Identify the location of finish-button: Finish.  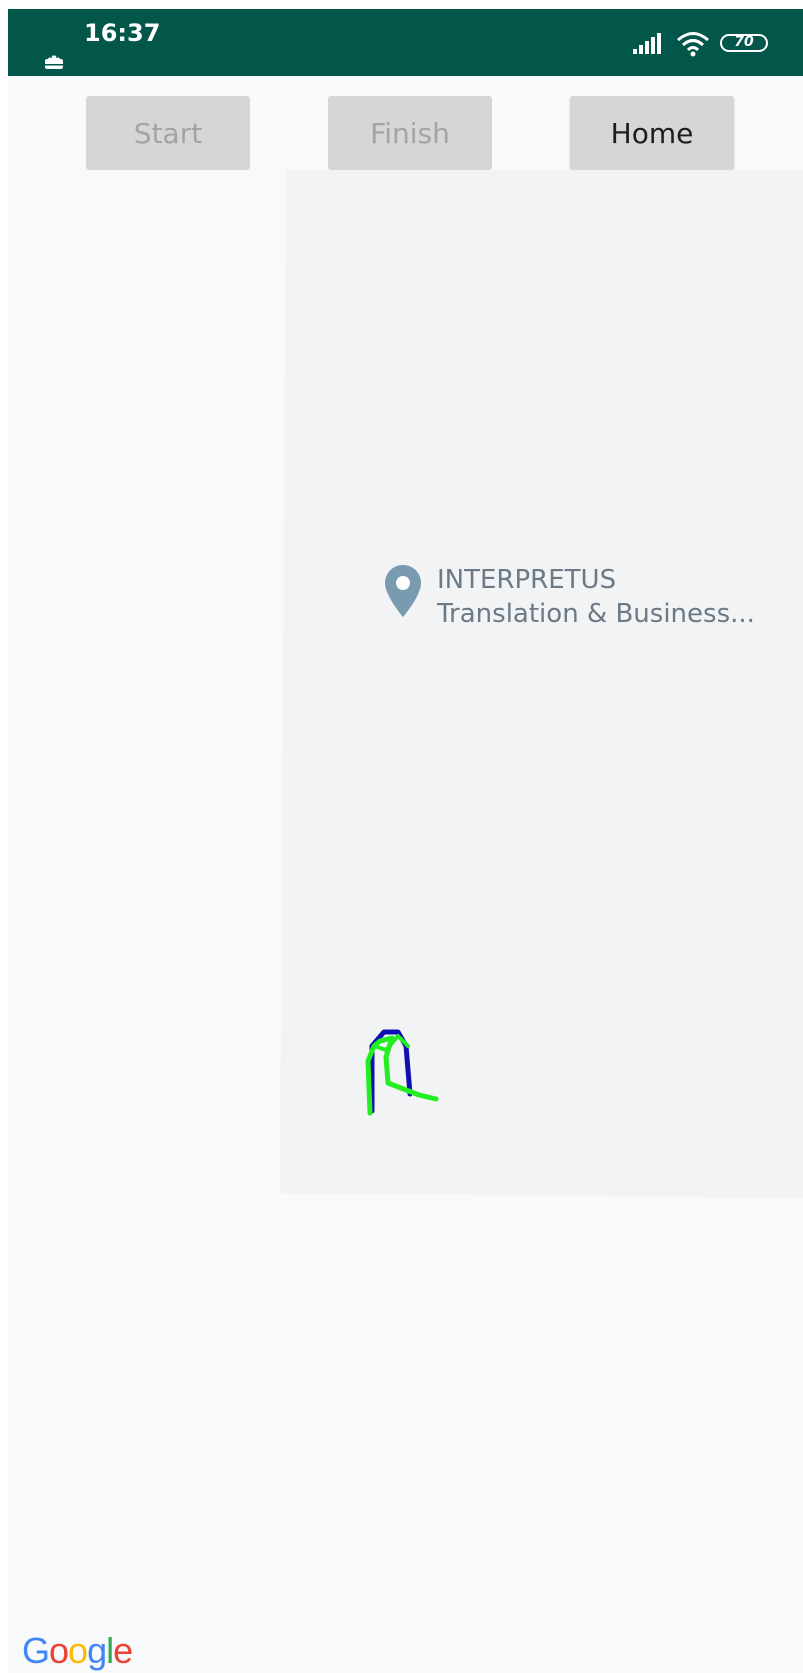
(410, 133).